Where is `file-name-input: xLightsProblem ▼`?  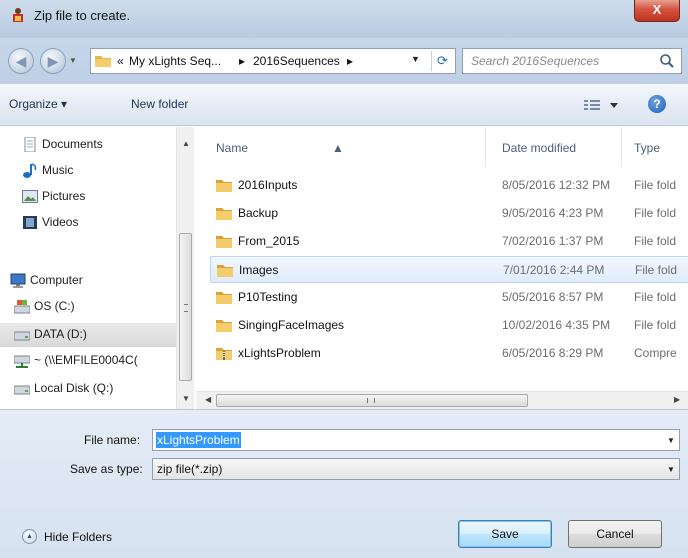
file-name-input: xLightsProblem ▼ is located at coordinates (416, 440).